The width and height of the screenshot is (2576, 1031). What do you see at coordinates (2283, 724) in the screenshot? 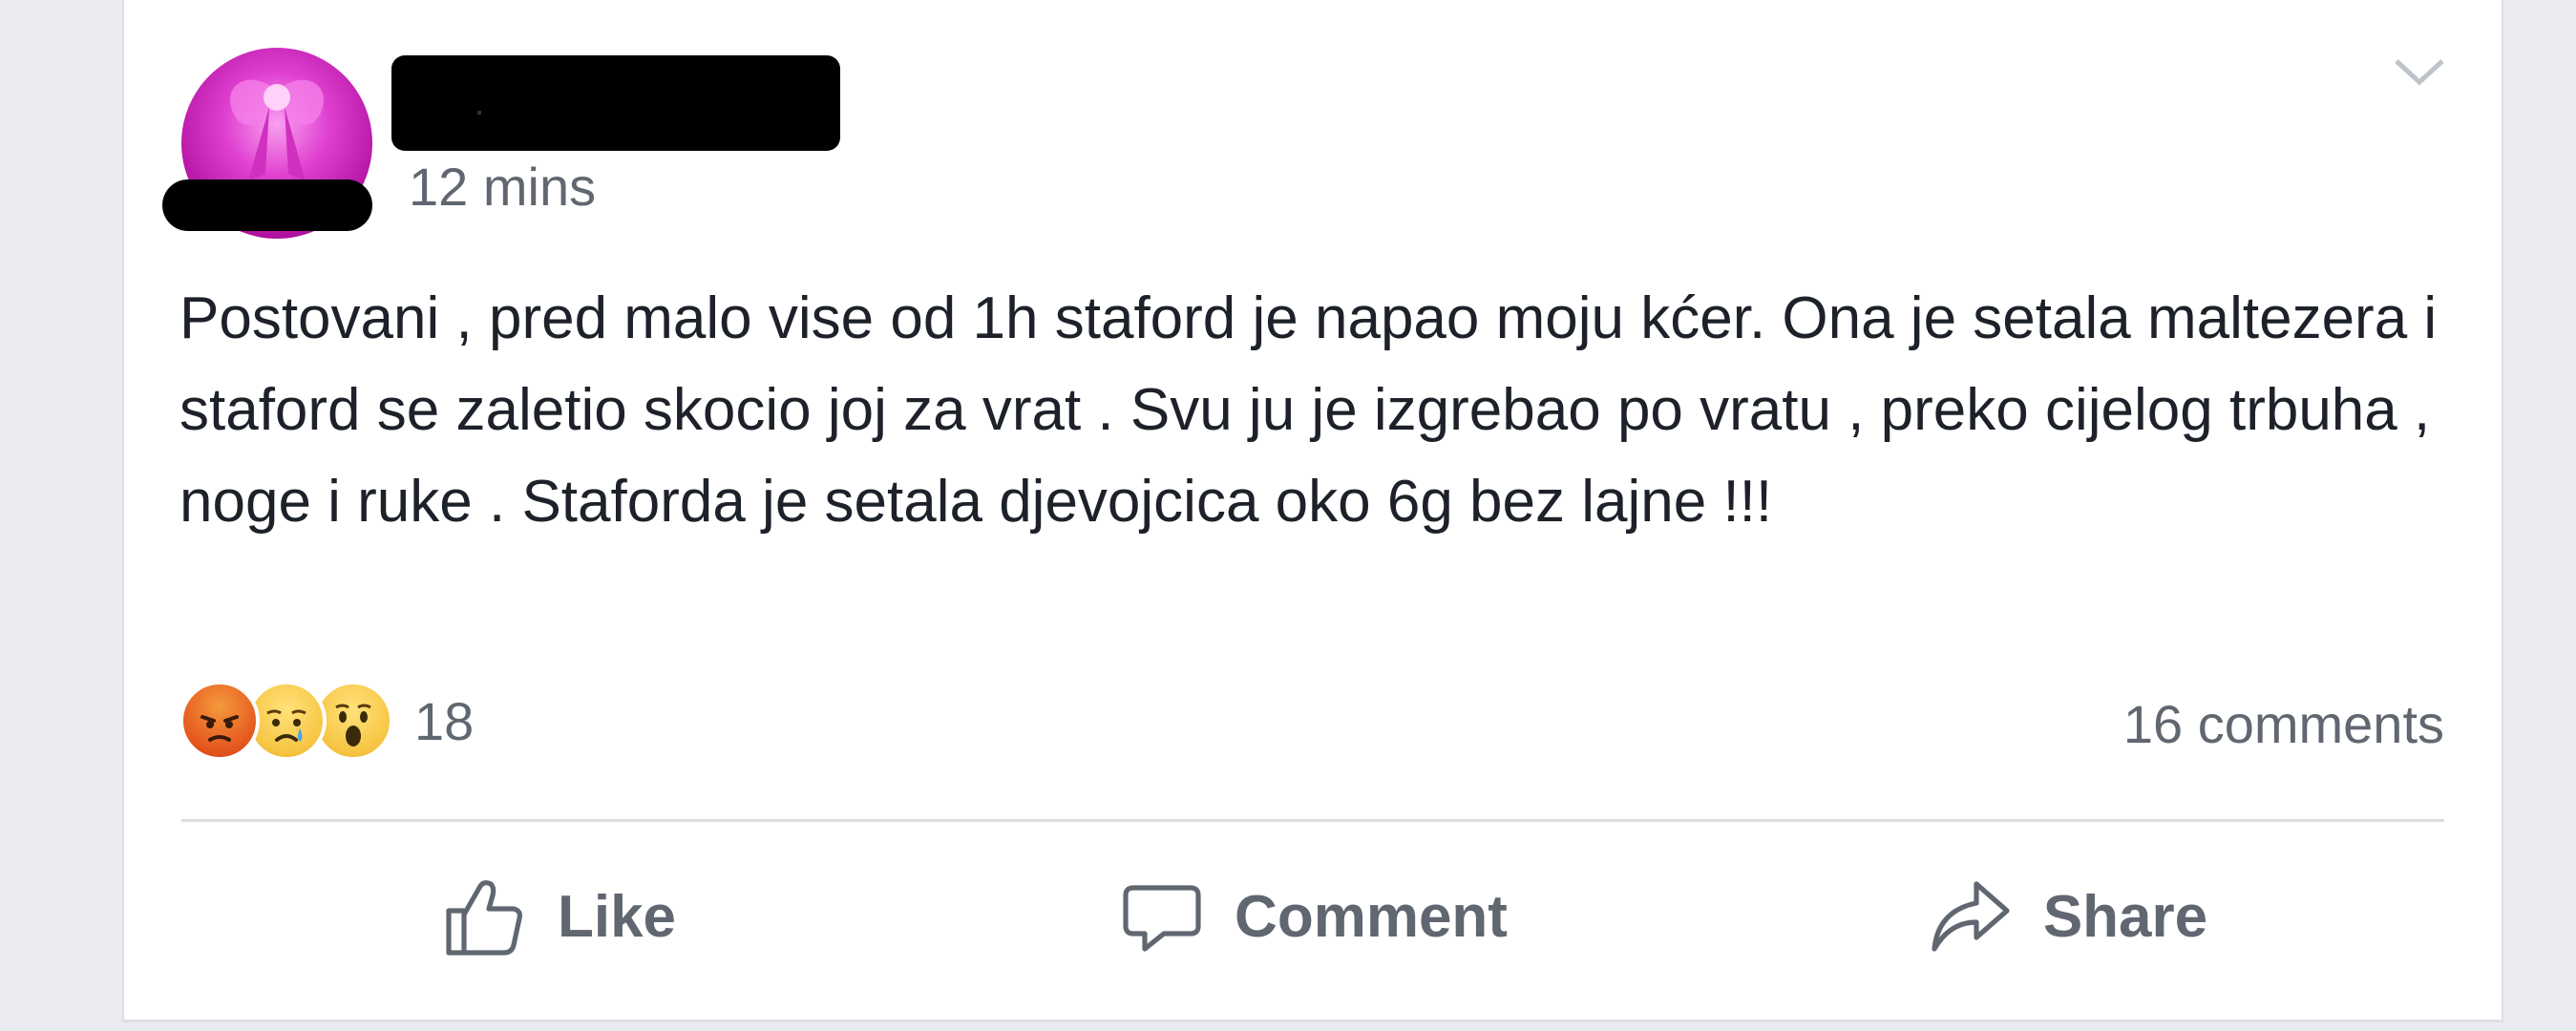
I see `comments-count-link: 16 comments` at bounding box center [2283, 724].